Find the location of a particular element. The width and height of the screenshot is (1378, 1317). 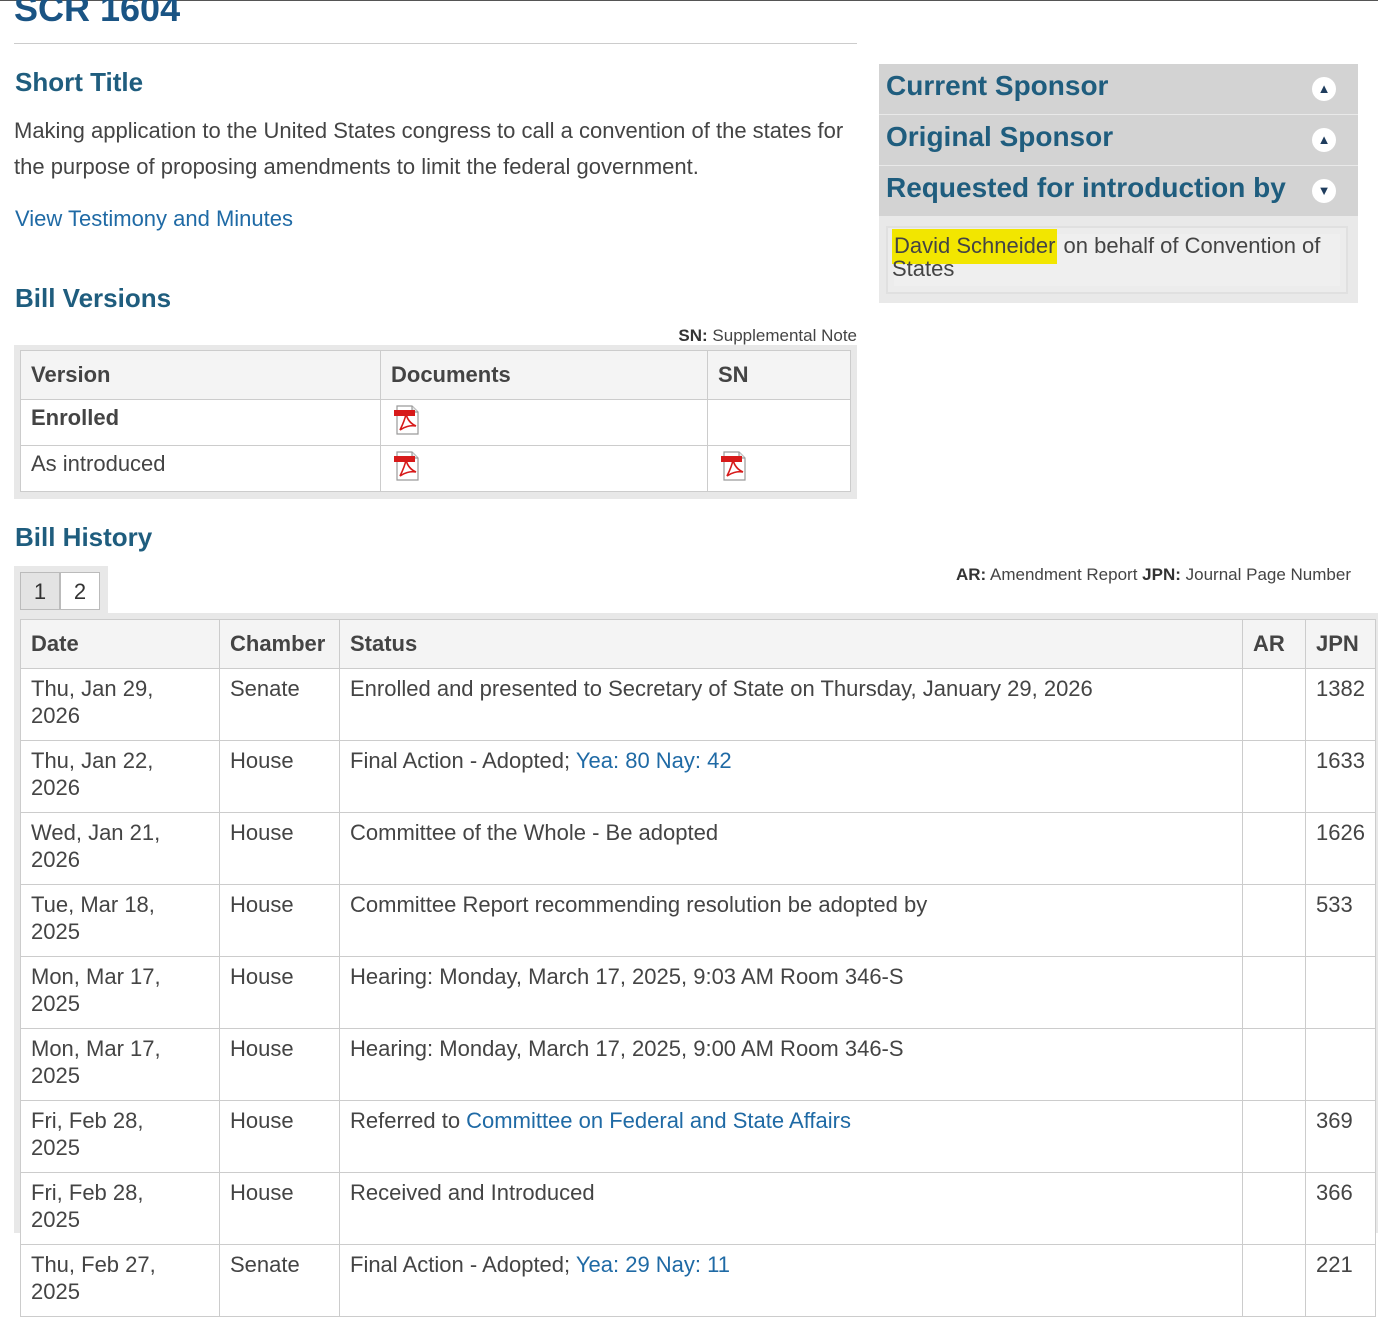

column-header-jpn: JPN is located at coordinates (1340, 644).